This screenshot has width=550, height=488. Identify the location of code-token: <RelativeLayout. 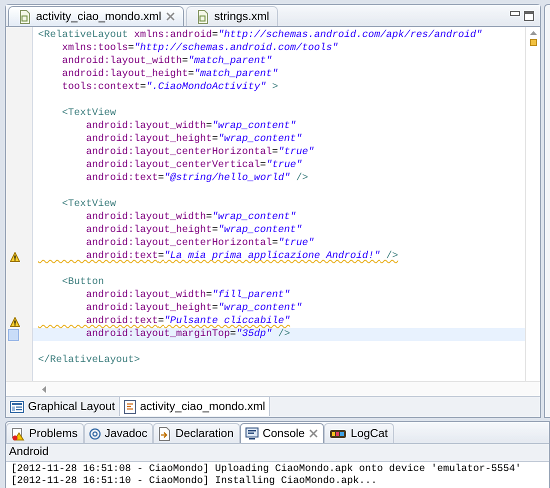
(83, 35).